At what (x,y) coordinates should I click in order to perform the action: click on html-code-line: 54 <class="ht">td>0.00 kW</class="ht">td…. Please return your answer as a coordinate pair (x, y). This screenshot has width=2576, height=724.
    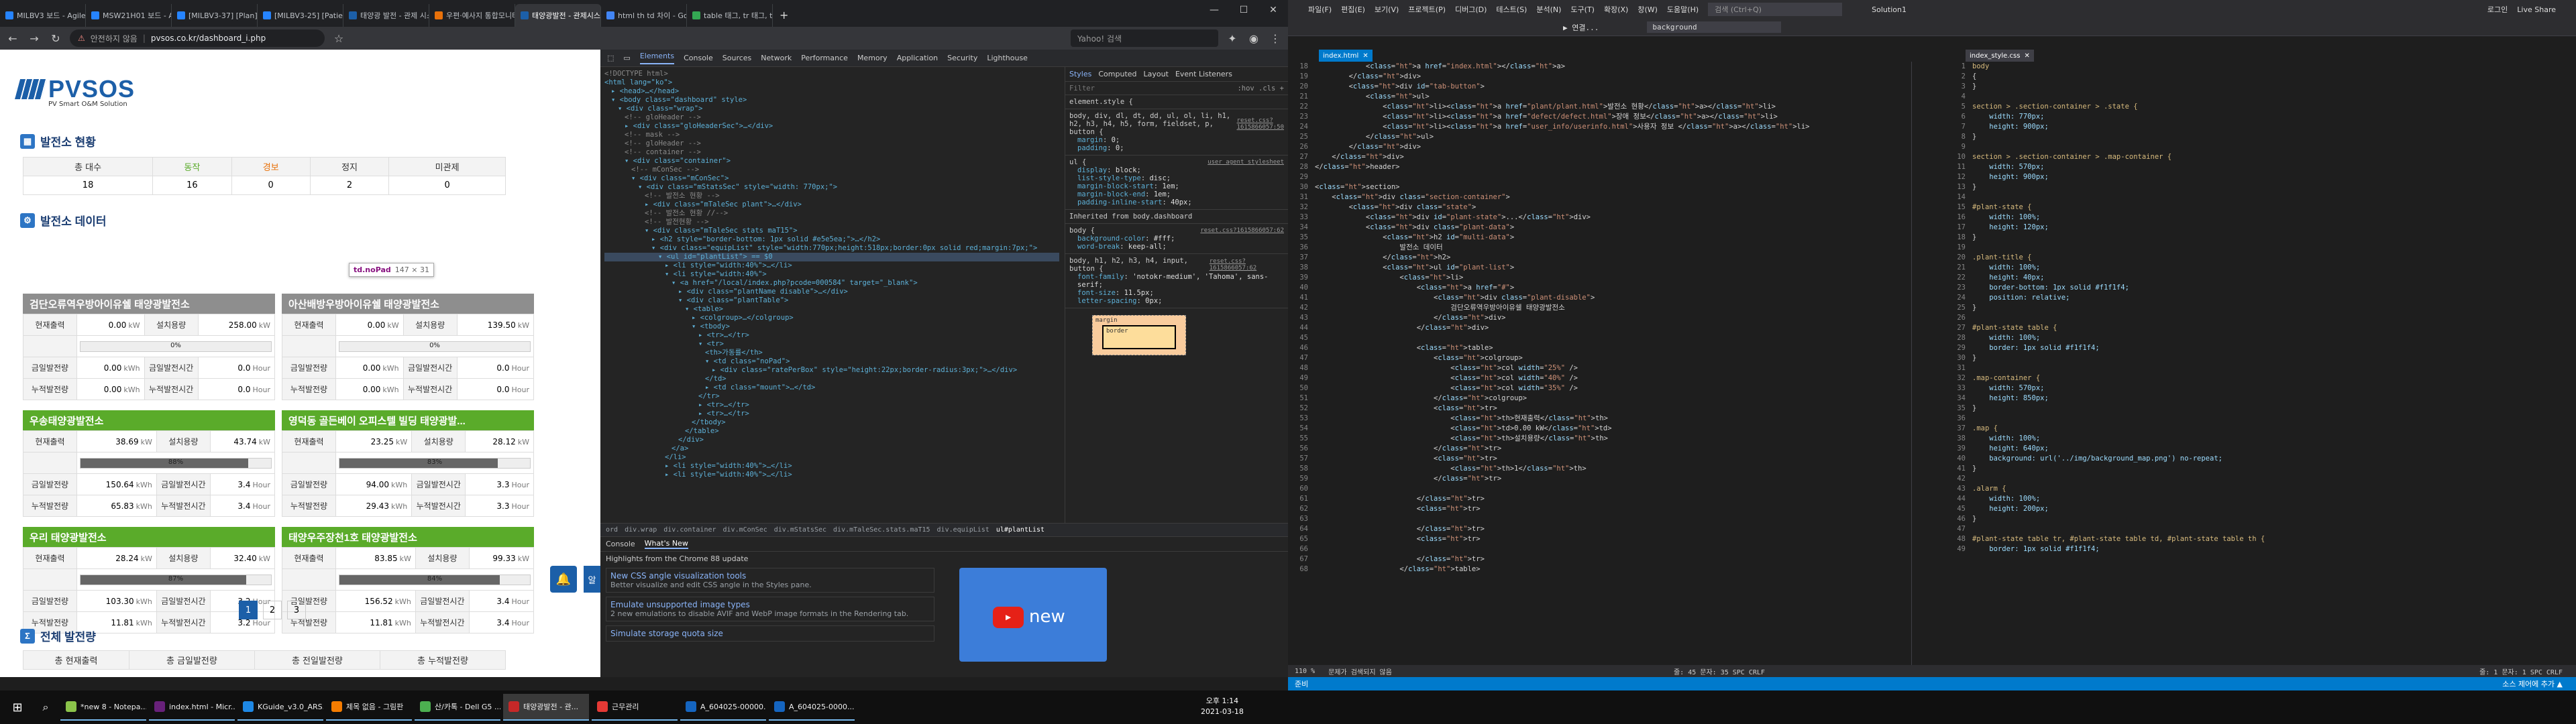
    Looking at the image, I should click on (1599, 429).